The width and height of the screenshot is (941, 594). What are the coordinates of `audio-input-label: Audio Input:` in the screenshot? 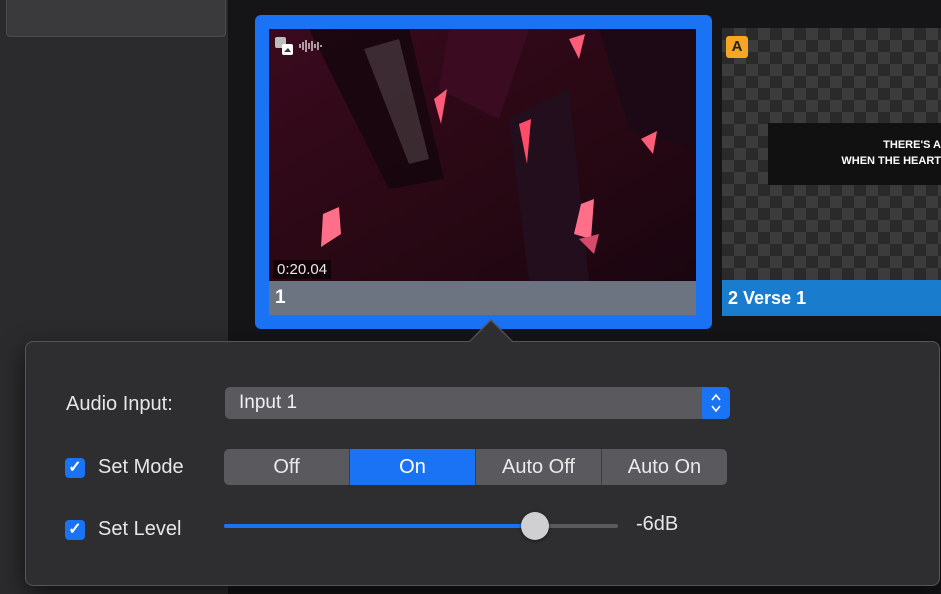 It's located at (119, 404).